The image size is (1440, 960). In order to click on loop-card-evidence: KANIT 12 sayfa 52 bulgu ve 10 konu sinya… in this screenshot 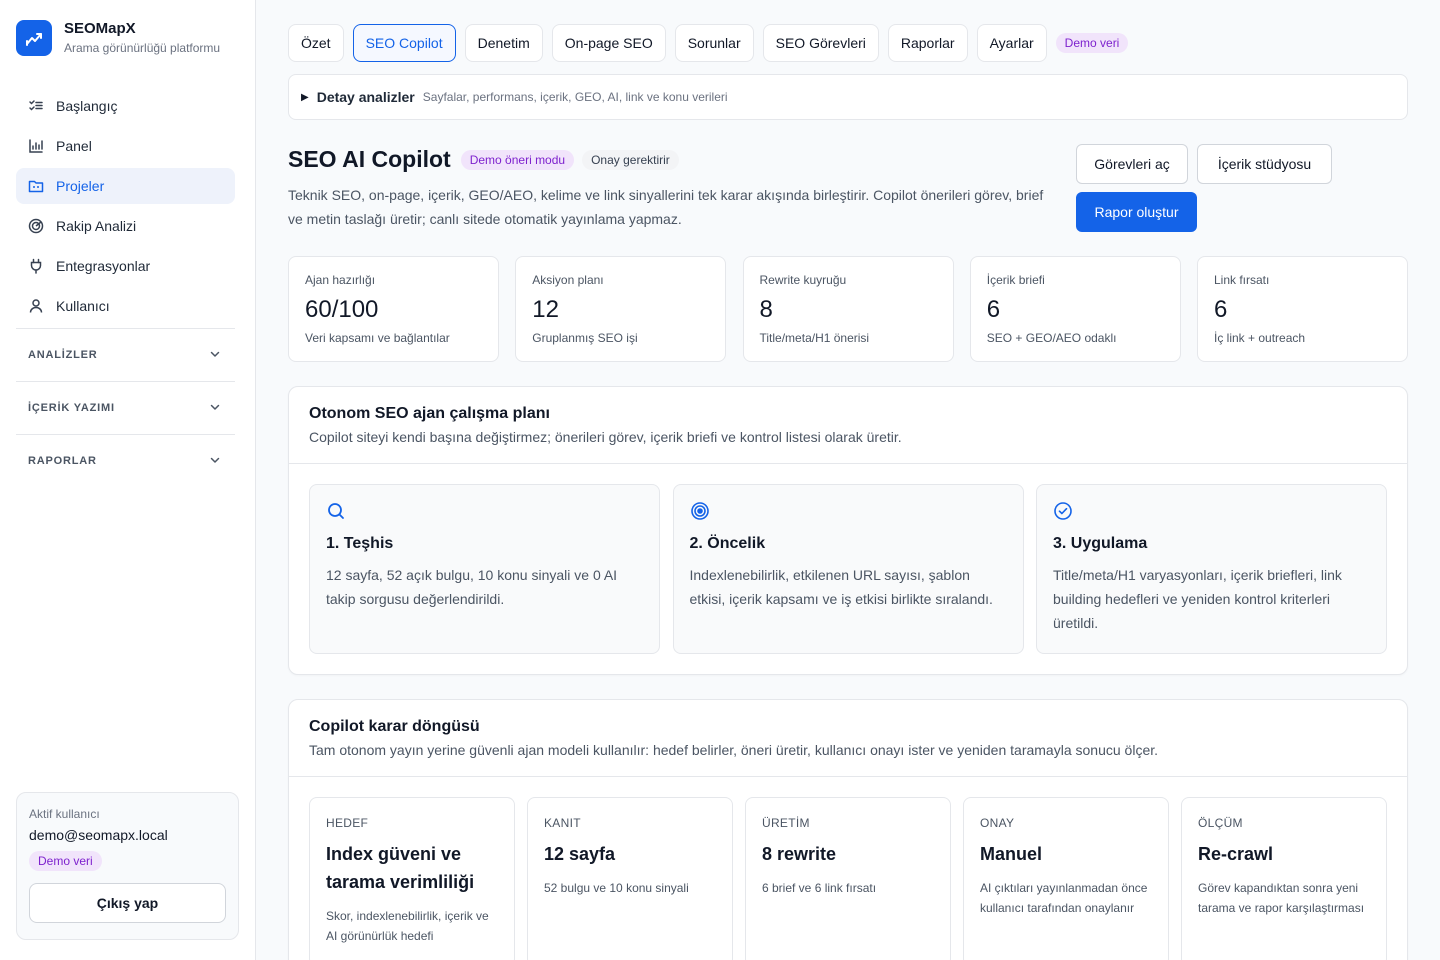, I will do `click(630, 878)`.